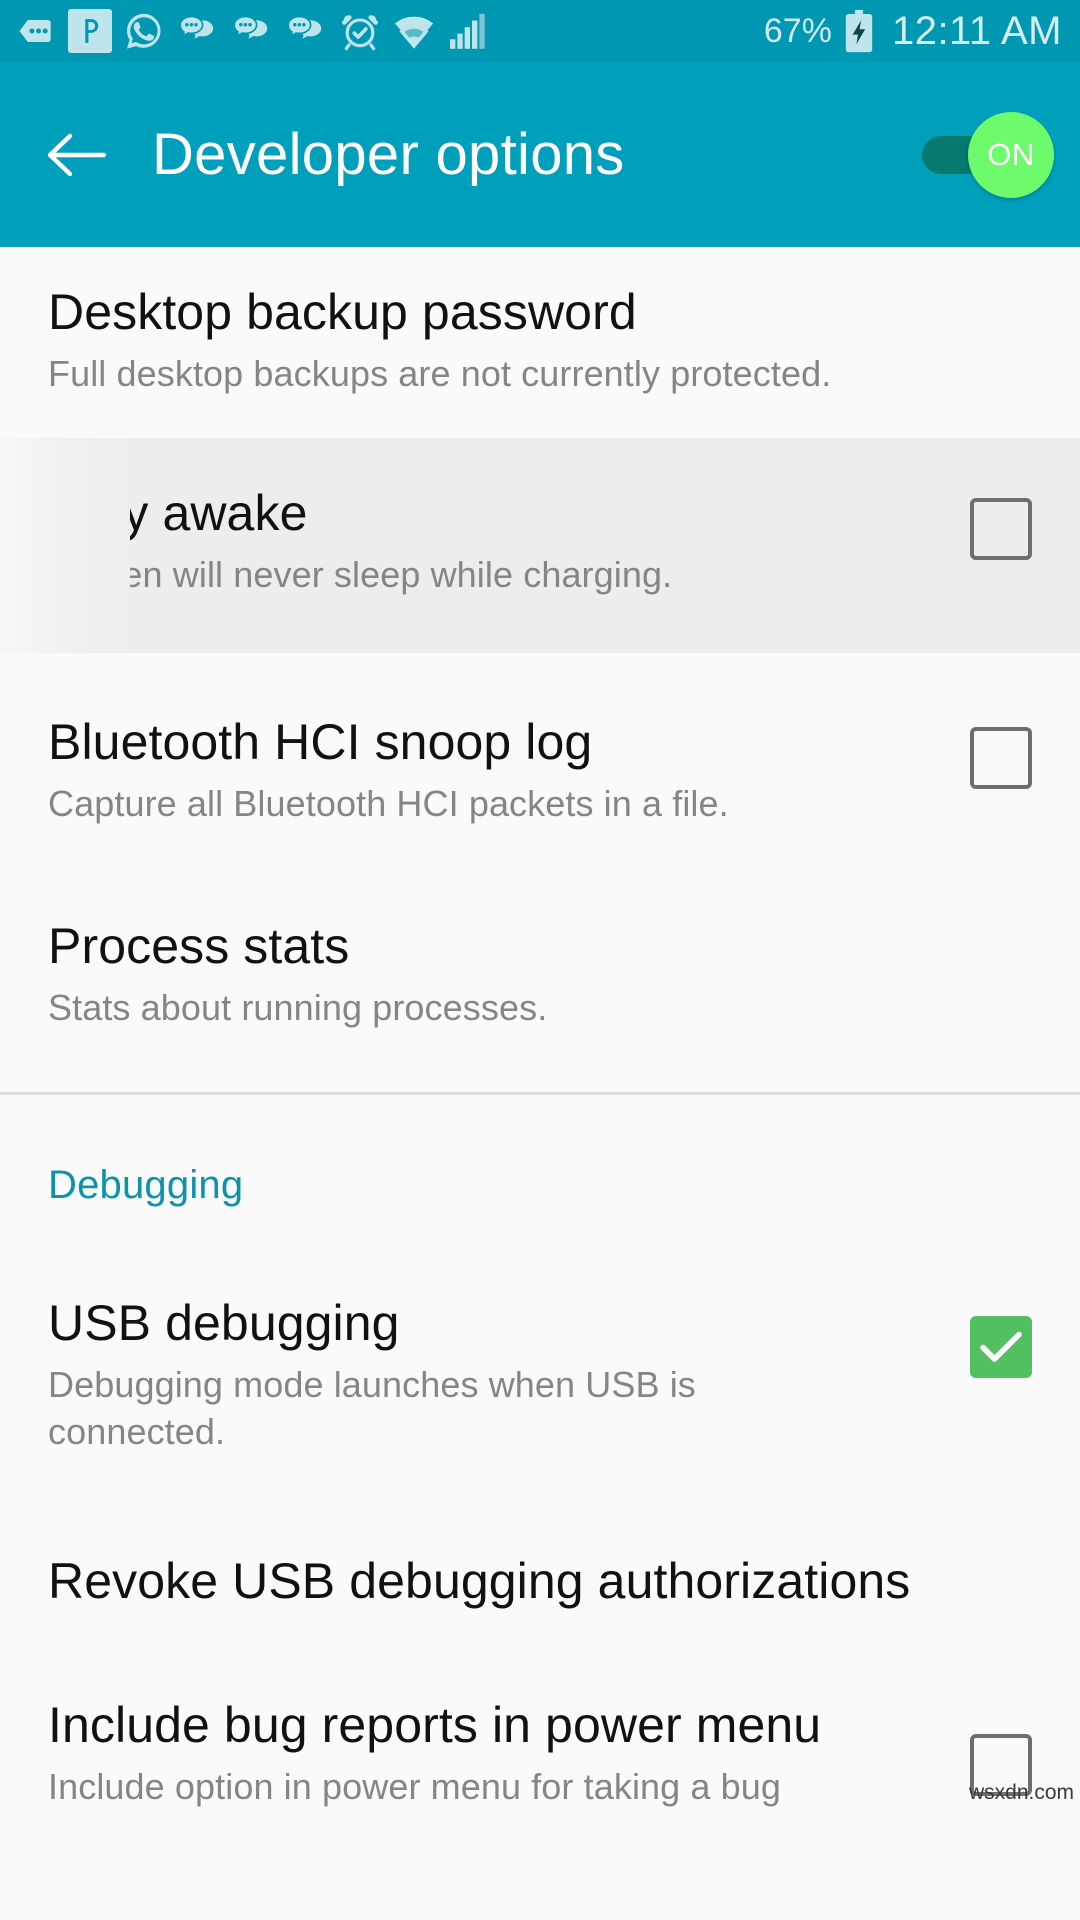 This screenshot has width=1080, height=1920. I want to click on row-title: Stay awake, so click(178, 512).